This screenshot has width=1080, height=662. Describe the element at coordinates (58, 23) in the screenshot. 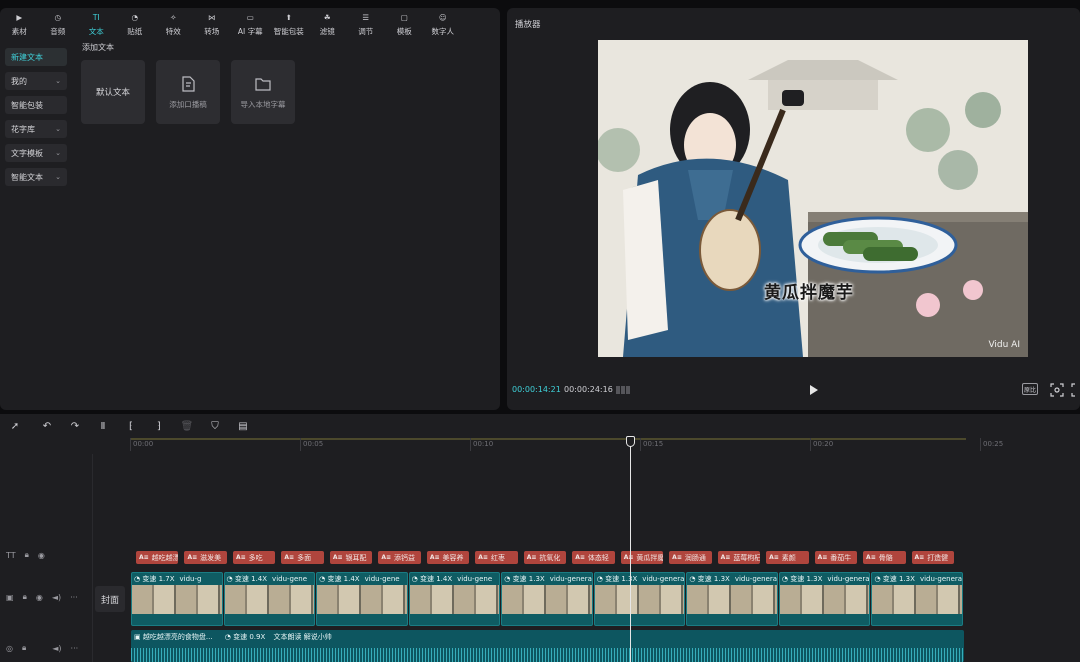

I see `tab-audio: ◷ 音频` at that location.